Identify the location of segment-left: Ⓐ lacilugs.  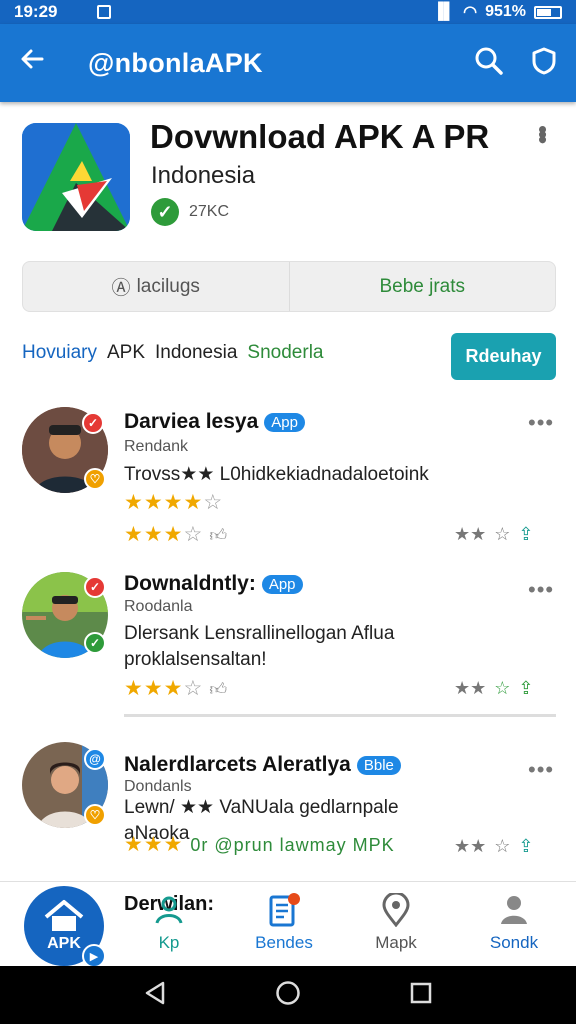
(156, 286).